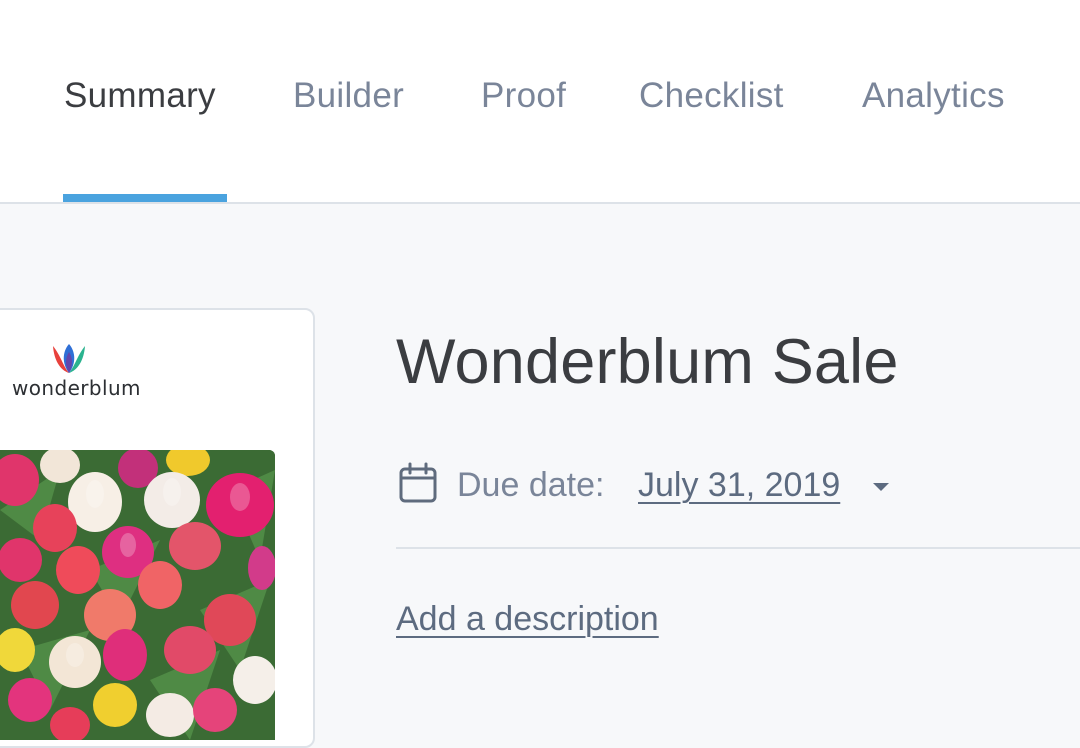 The width and height of the screenshot is (1080, 748). I want to click on tab-summary: Summary, so click(140, 98).